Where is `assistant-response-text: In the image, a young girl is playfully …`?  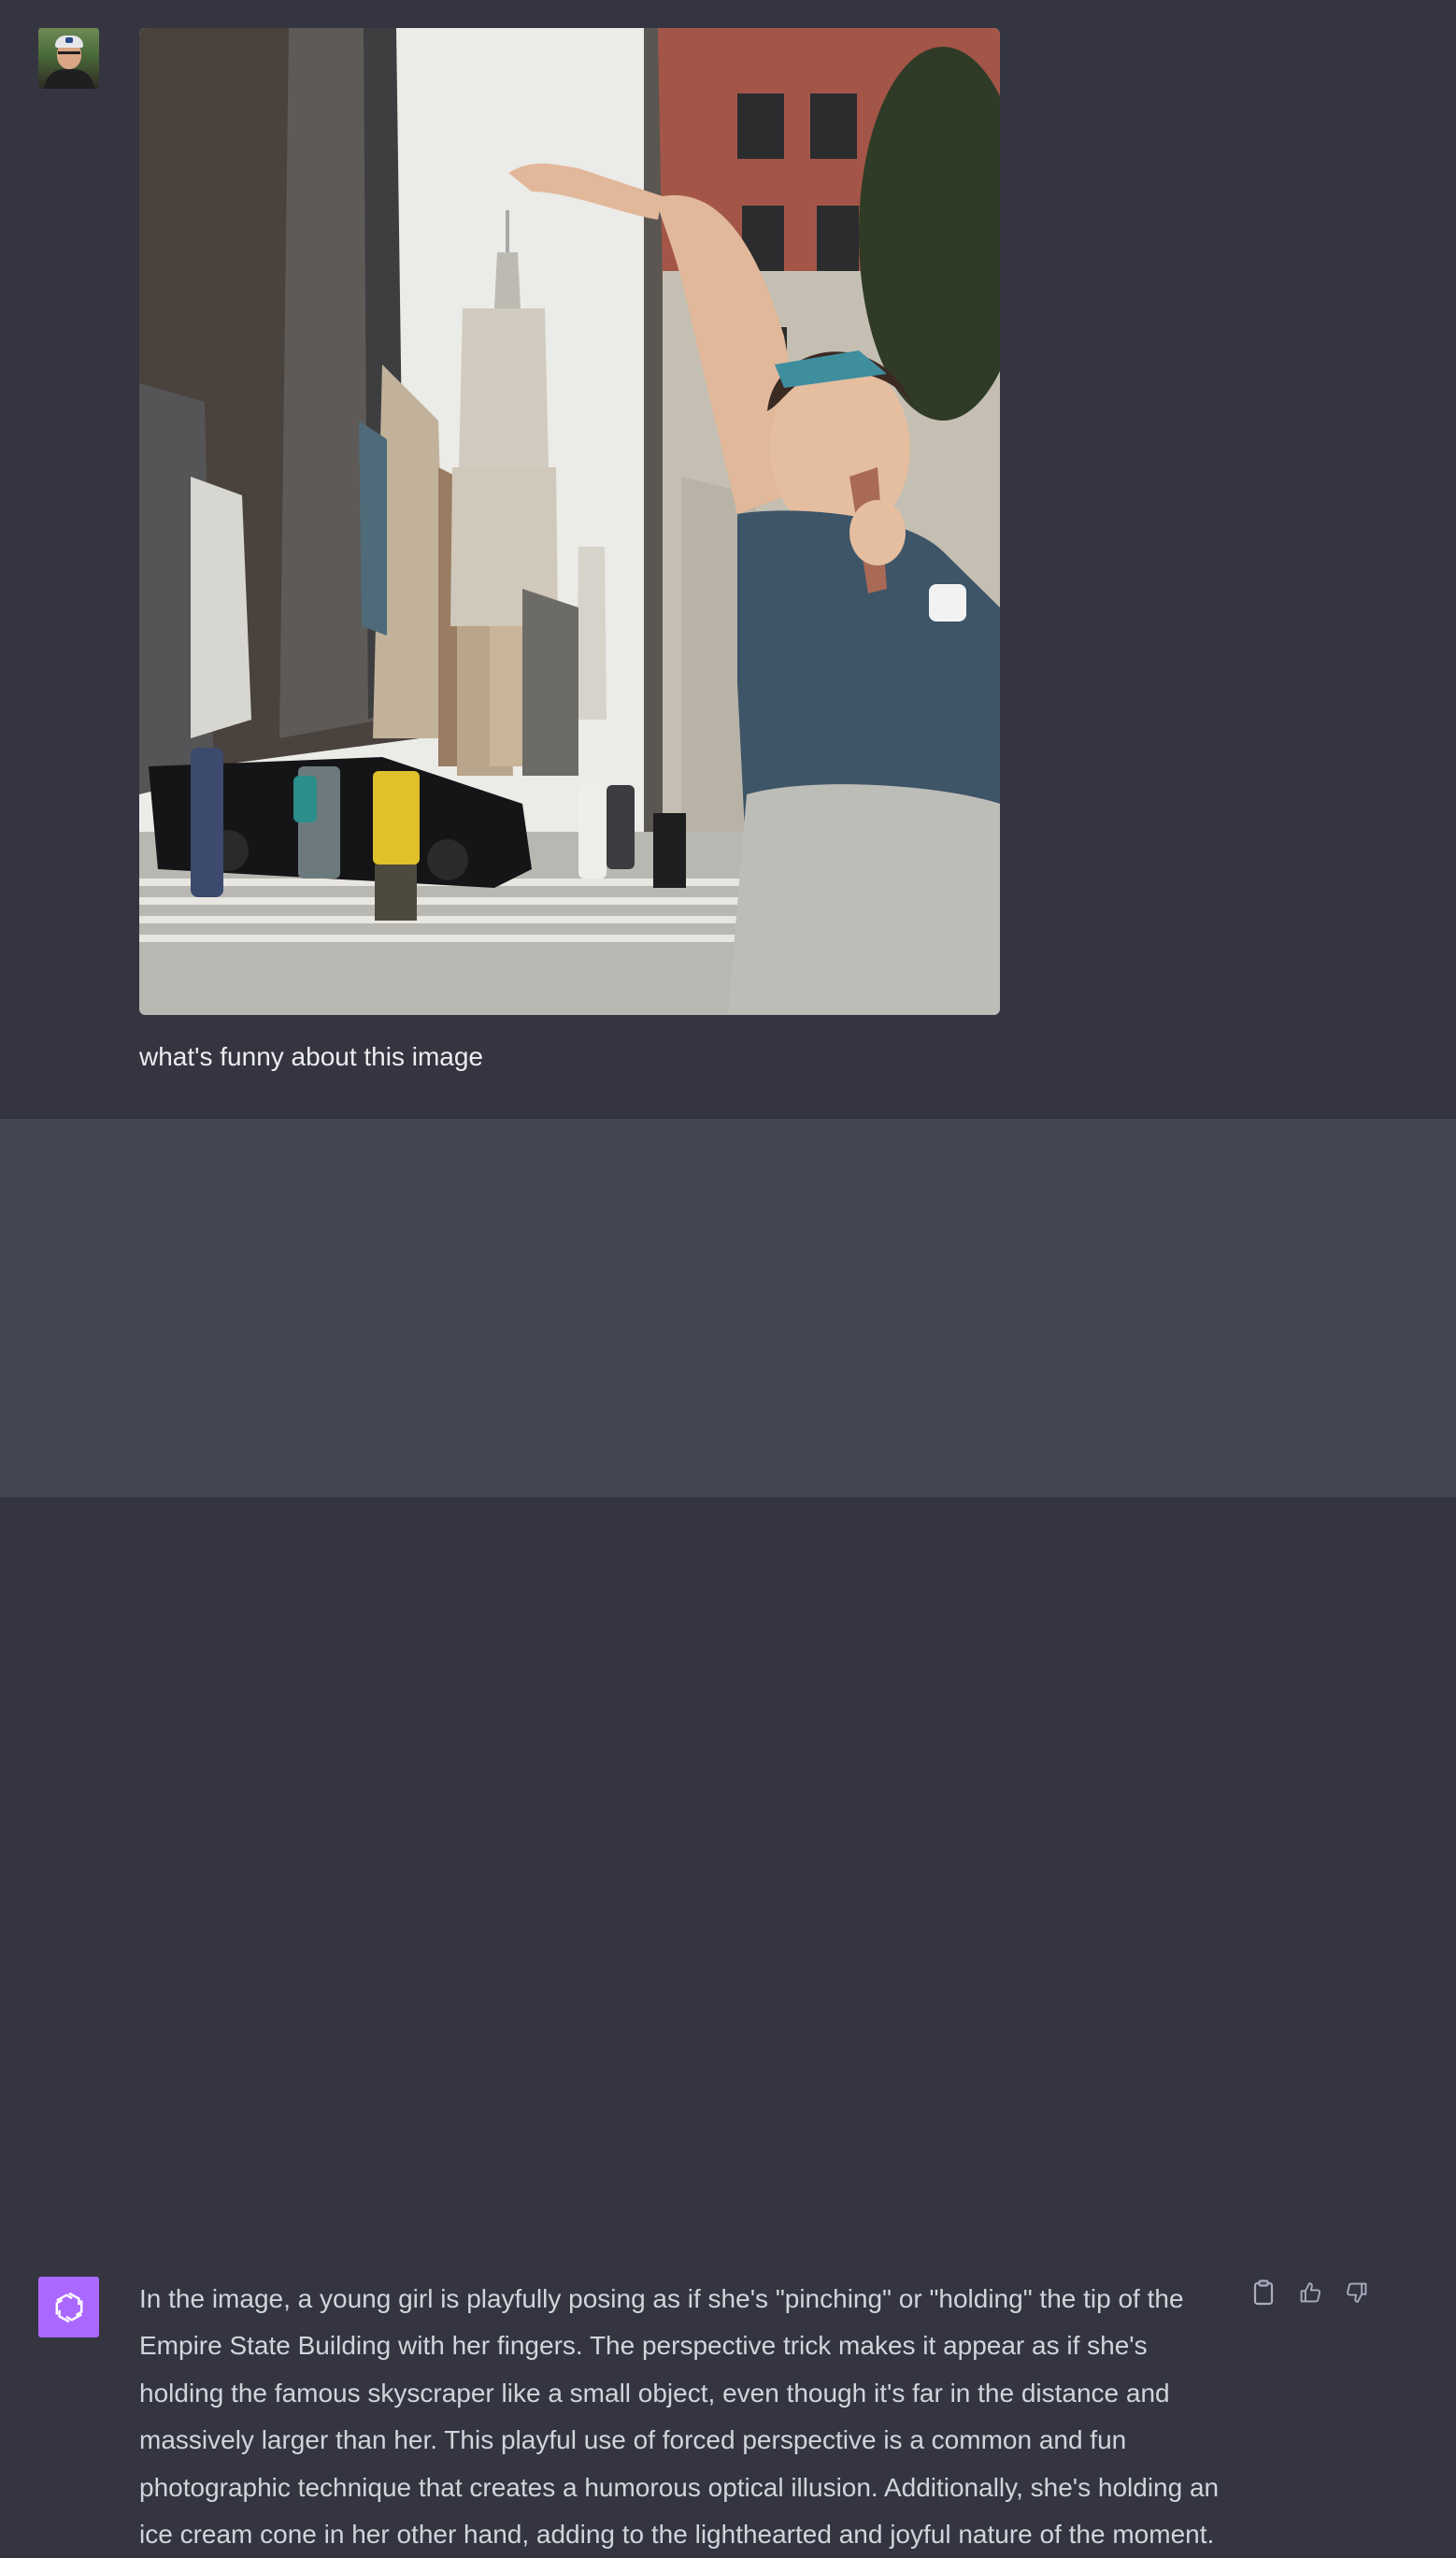 assistant-response-text: In the image, a young girl is playfully … is located at coordinates (679, 2417).